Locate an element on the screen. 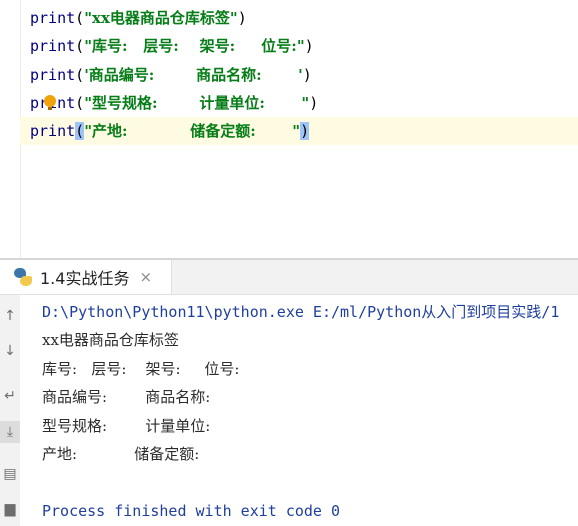 The image size is (578, 526). scroll-to-end-icon: ⤓ is located at coordinates (10, 432).